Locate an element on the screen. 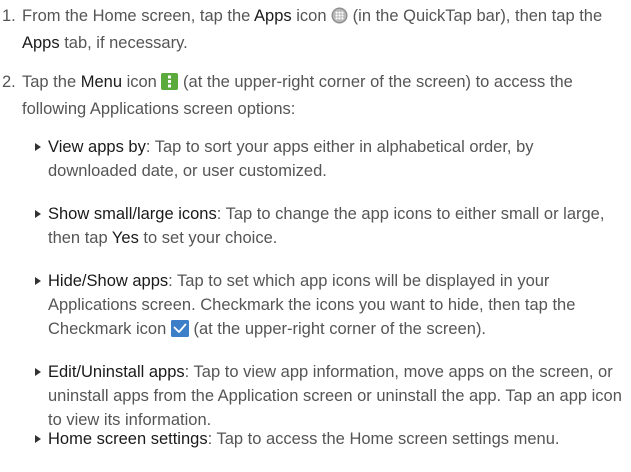  yes-label: Yes is located at coordinates (125, 238).